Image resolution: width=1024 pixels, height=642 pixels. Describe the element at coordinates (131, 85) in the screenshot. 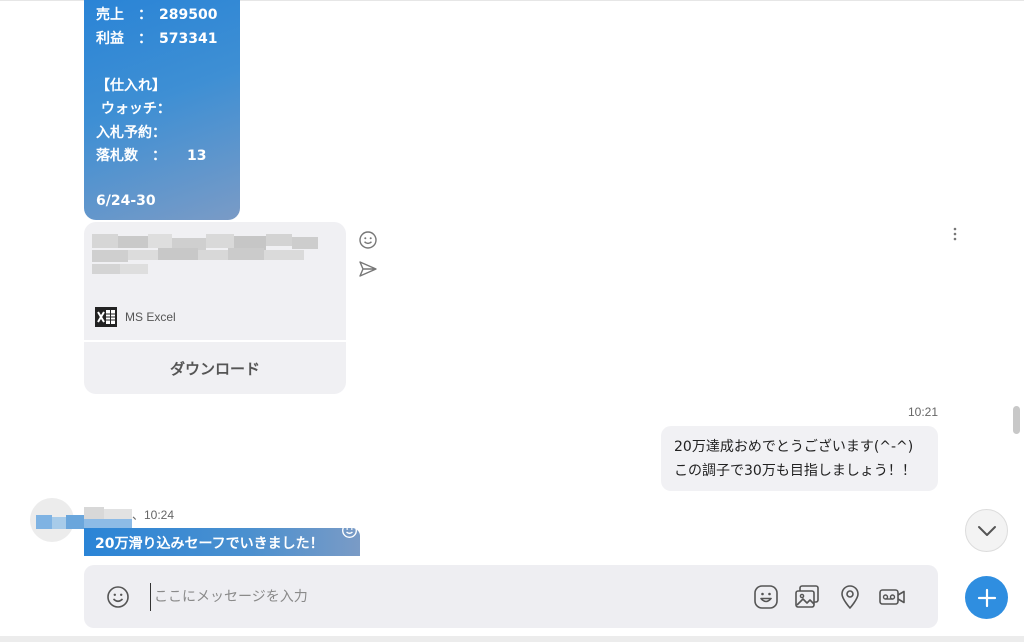

I see `report-line-purchase-heading: 【仕入れ】` at that location.